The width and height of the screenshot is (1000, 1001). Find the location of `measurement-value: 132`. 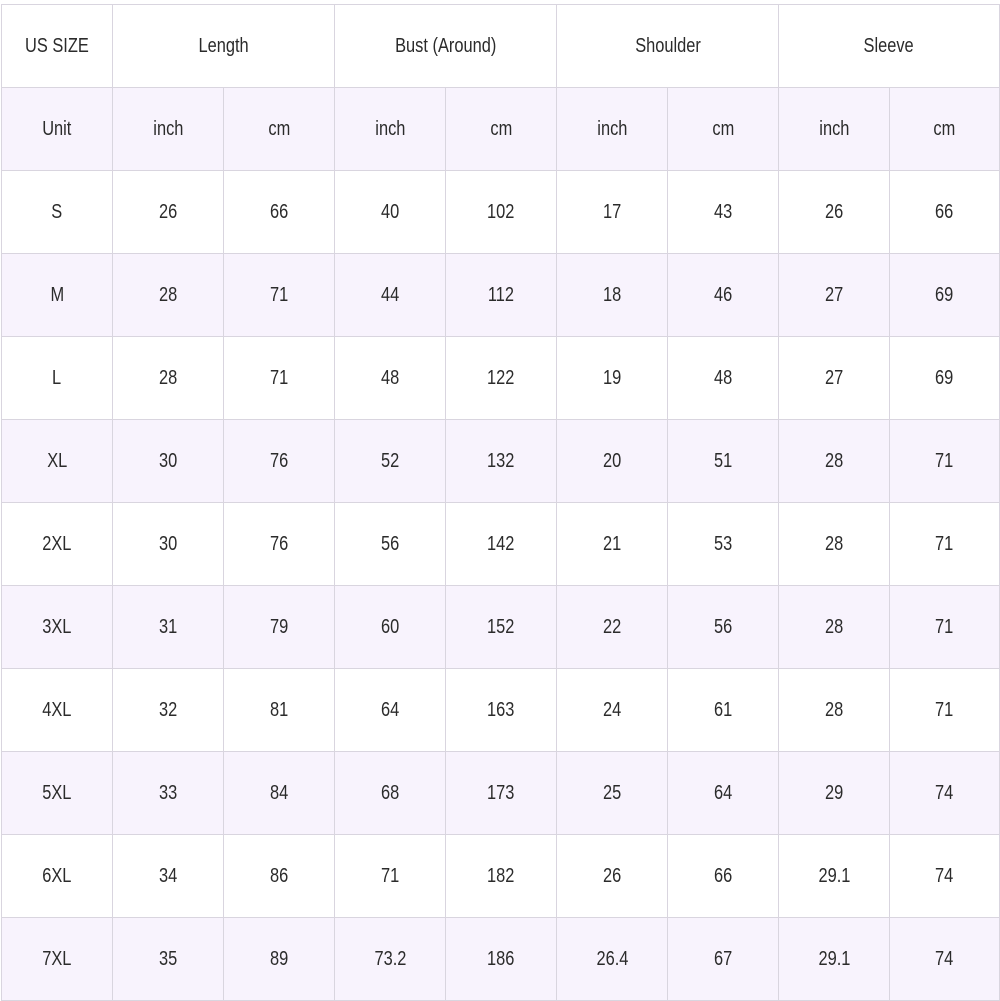

measurement-value: 132 is located at coordinates (501, 460).